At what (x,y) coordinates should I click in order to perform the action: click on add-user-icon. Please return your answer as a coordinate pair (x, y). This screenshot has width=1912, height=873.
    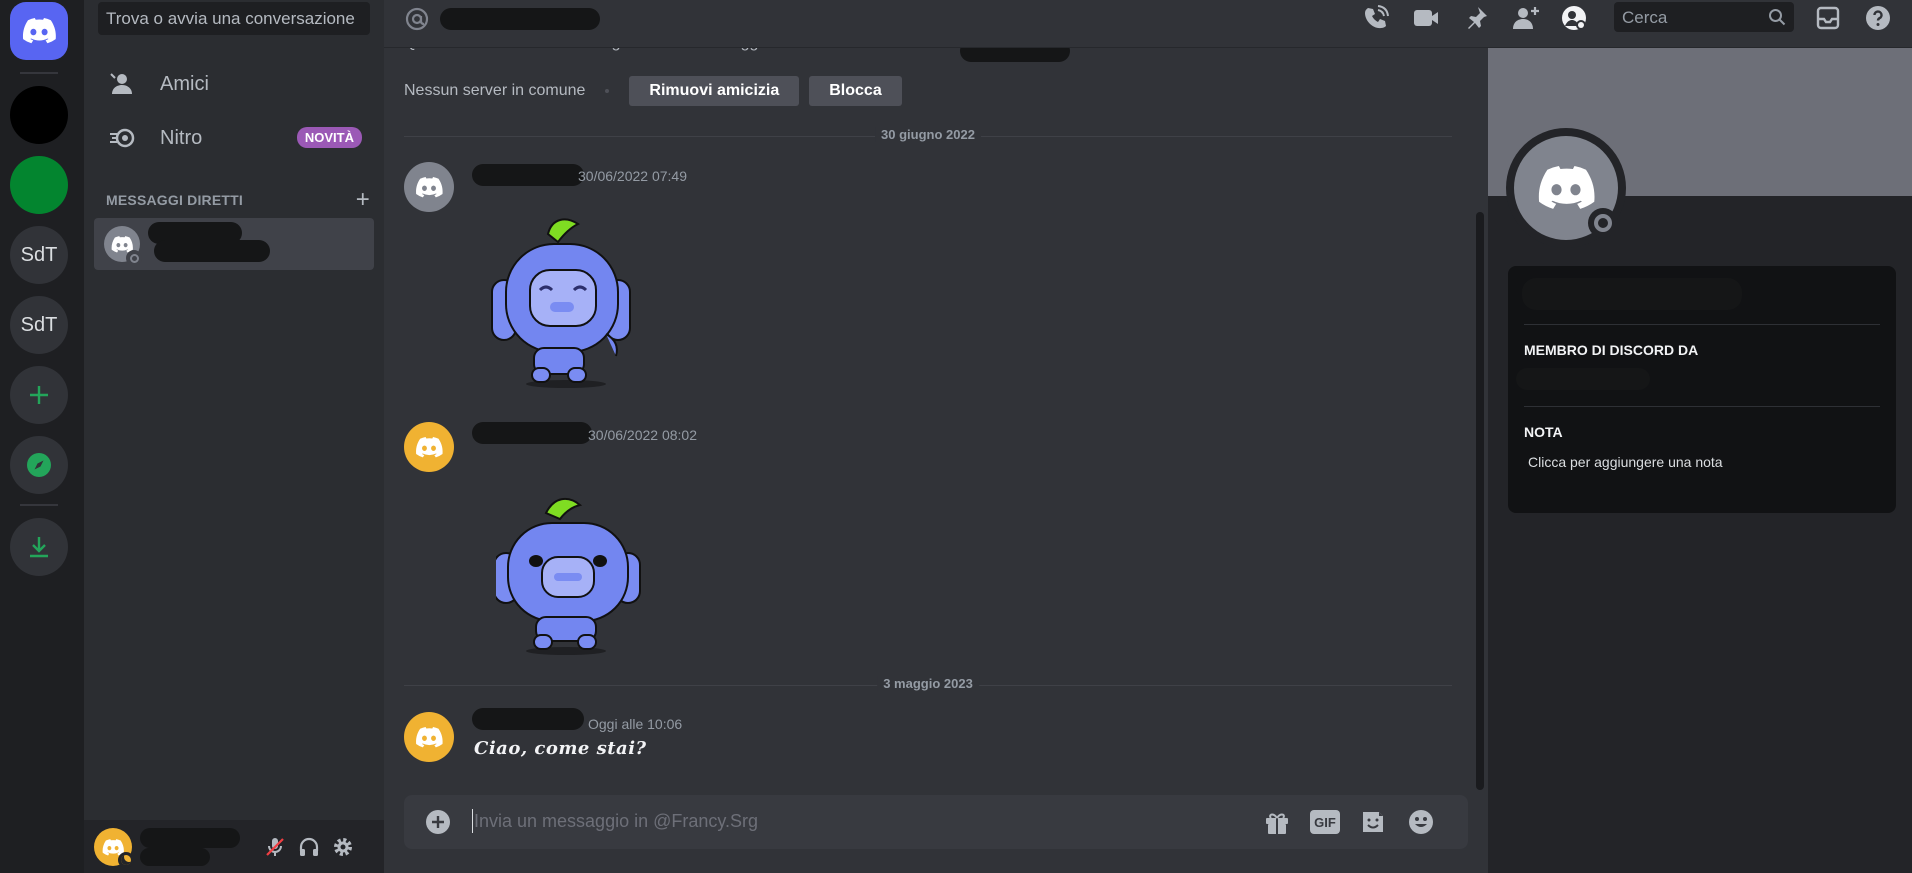
    Looking at the image, I should click on (1526, 18).